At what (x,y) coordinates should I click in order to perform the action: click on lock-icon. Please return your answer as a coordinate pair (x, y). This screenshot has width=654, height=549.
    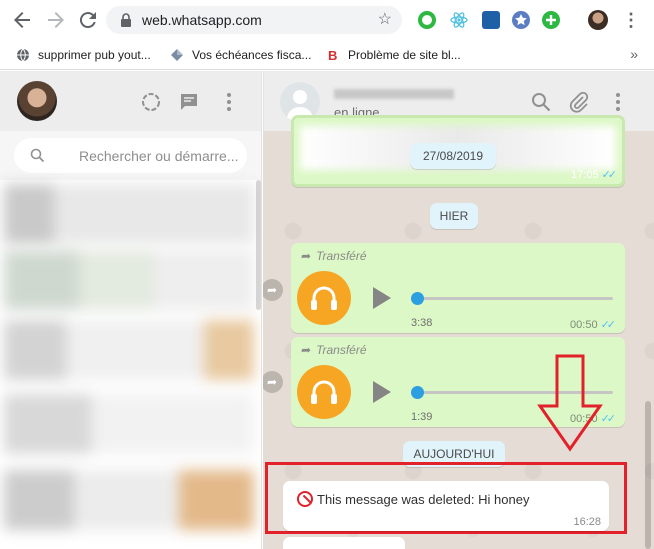
    Looking at the image, I should click on (126, 22).